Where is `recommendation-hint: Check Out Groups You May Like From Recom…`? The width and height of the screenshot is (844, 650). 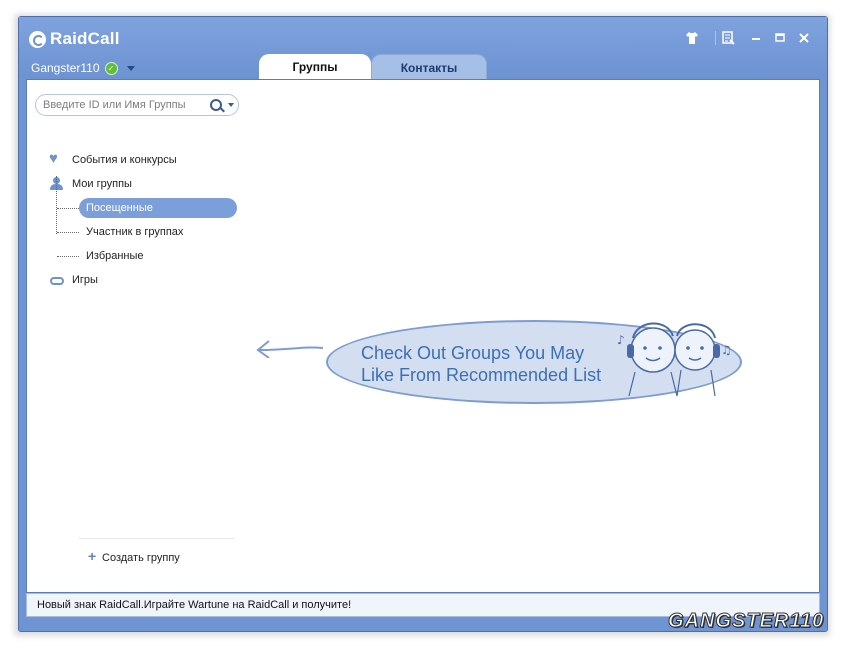
recommendation-hint: Check Out Groups You May Like From Recom… is located at coordinates (491, 364).